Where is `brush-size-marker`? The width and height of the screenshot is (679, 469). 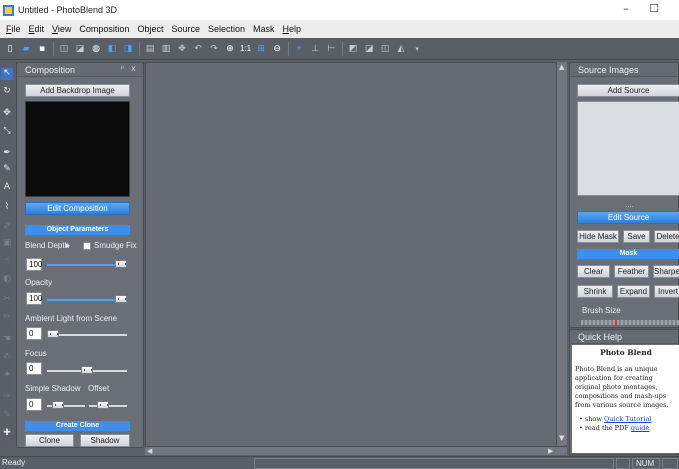
brush-size-marker is located at coordinates (615, 322).